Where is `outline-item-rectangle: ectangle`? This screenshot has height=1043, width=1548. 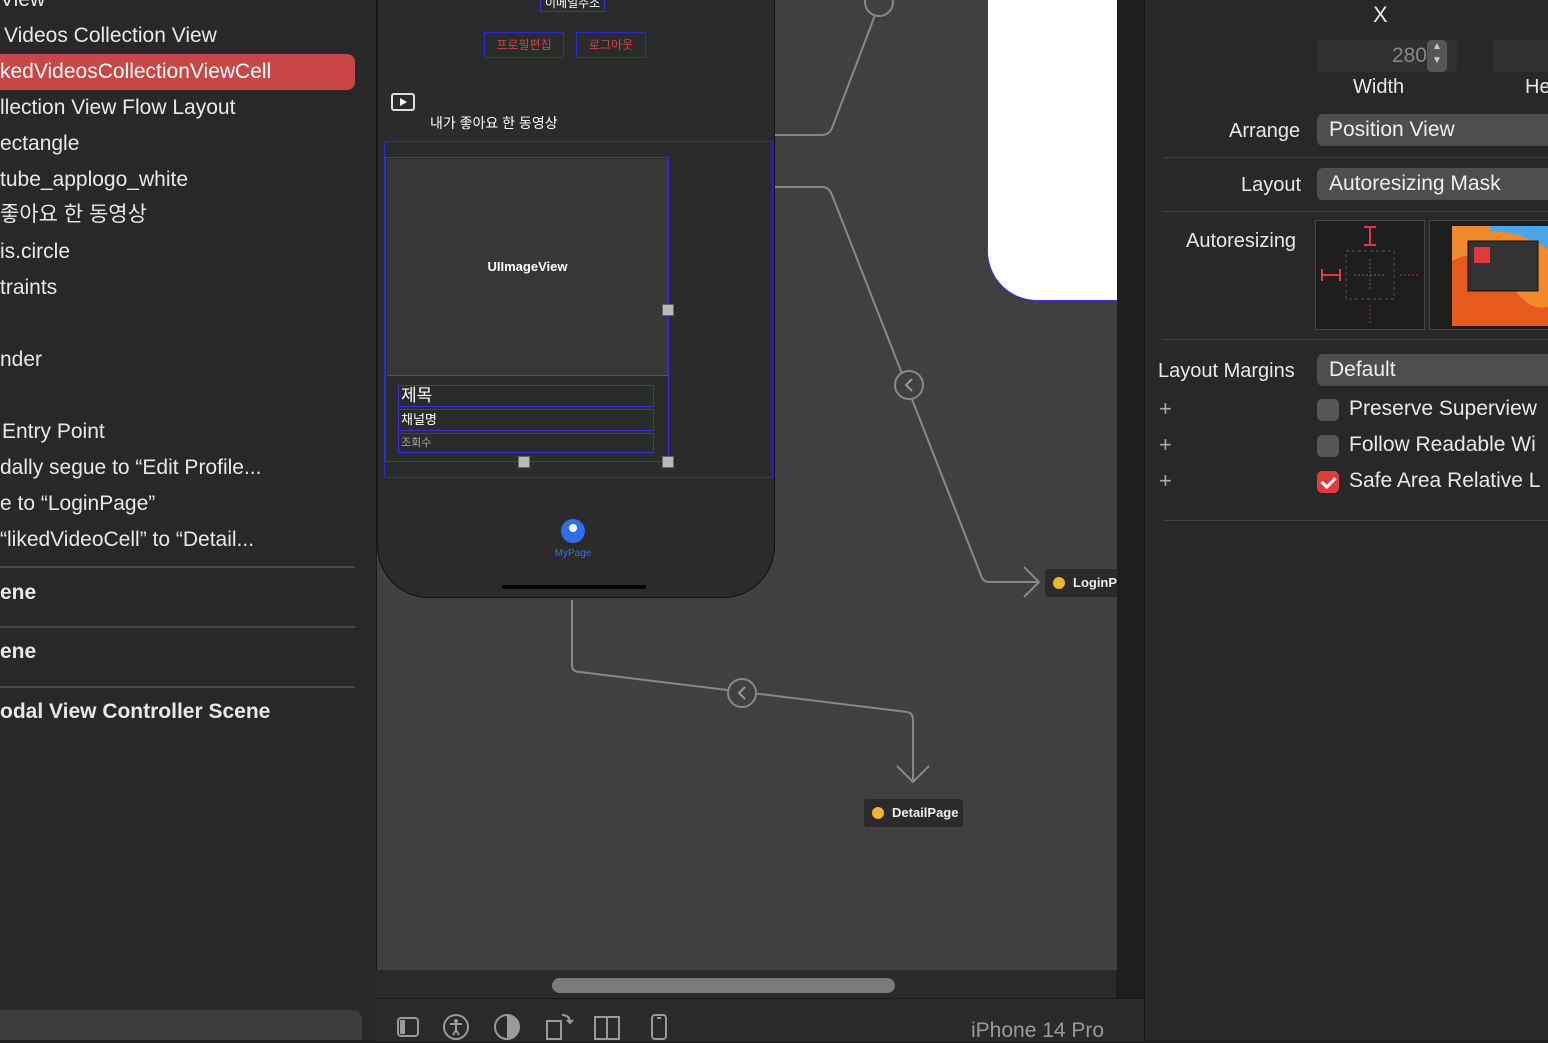 outline-item-rectangle: ectangle is located at coordinates (39, 144).